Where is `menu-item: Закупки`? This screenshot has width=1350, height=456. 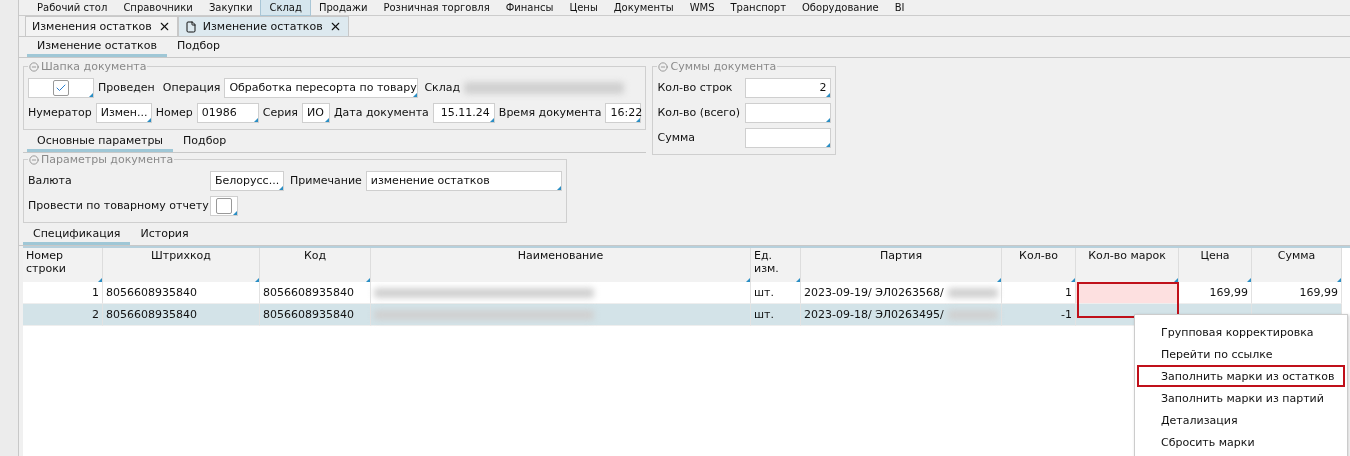
menu-item: Закупки is located at coordinates (230, 7).